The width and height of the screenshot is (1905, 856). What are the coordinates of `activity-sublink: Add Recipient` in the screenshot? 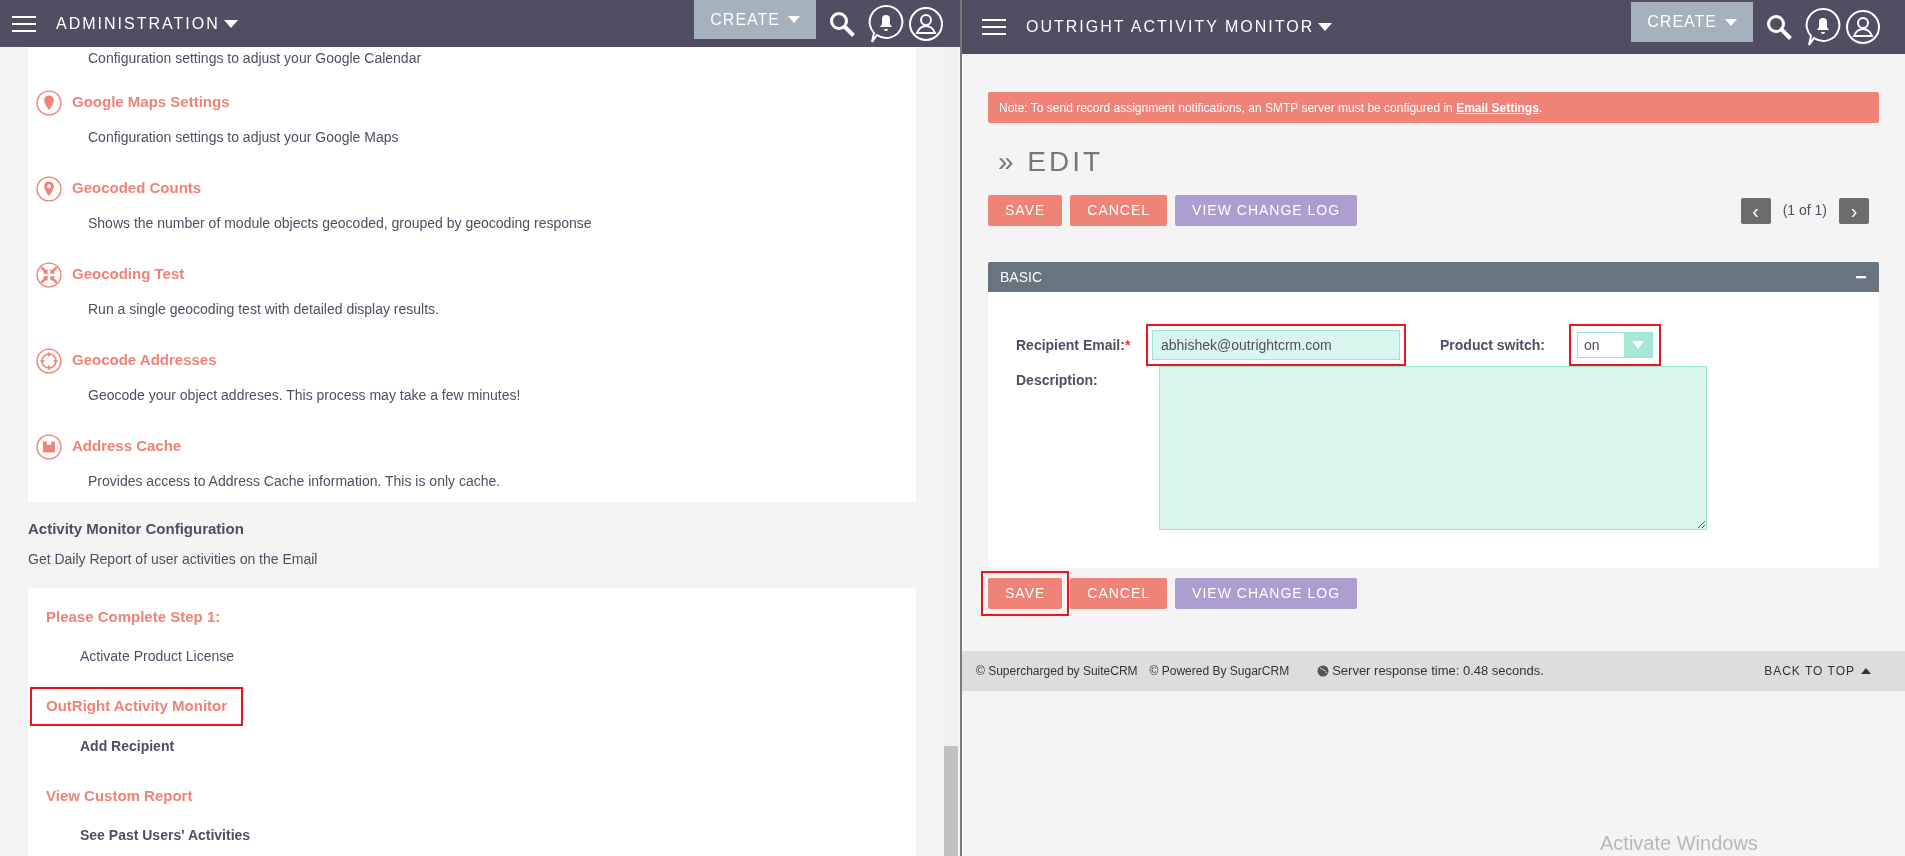 It's located at (127, 746).